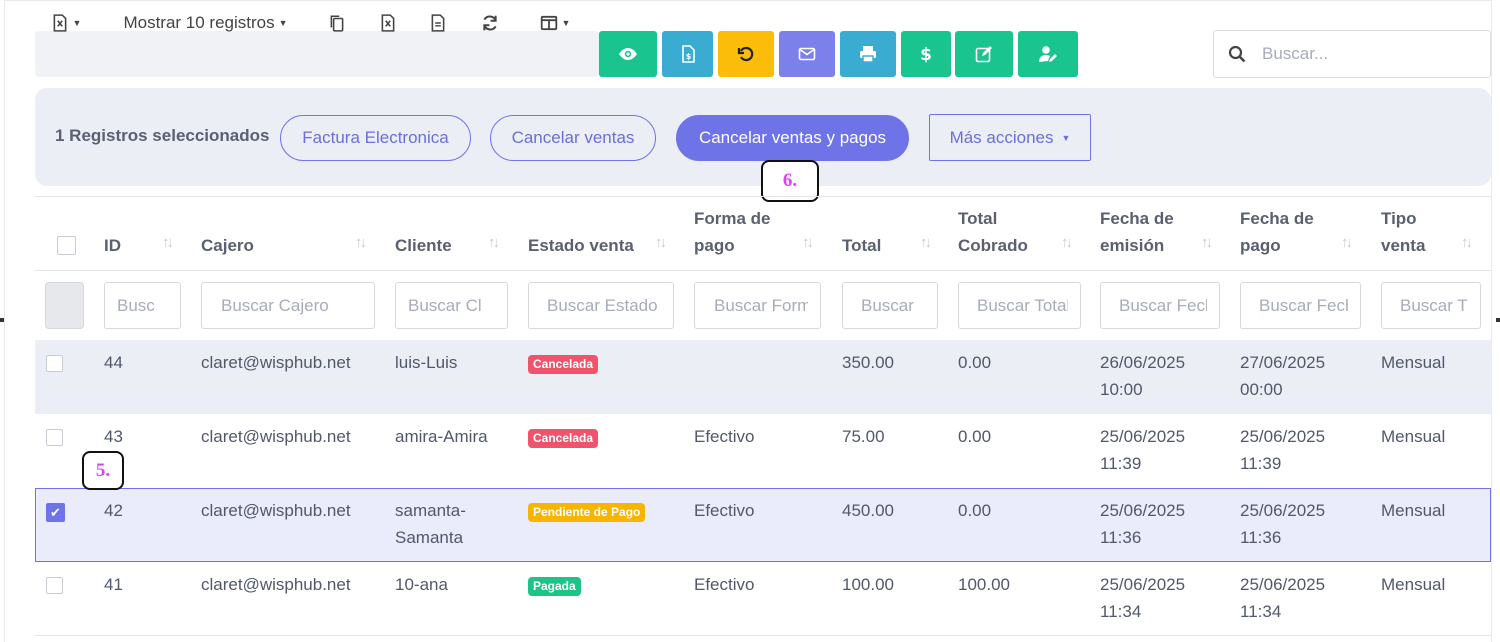 The height and width of the screenshot is (642, 1500). What do you see at coordinates (55, 512) in the screenshot?
I see `row-checkbox-checked: ✔` at bounding box center [55, 512].